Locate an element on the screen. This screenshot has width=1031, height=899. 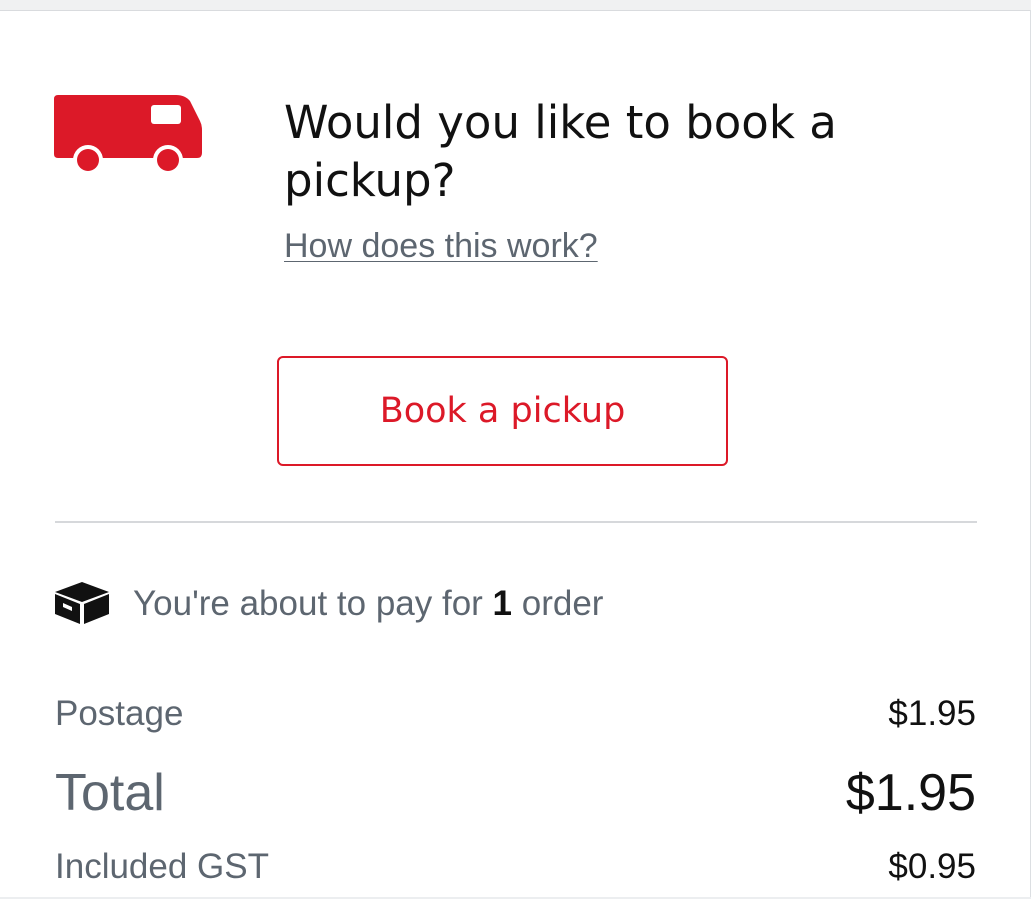
order-summary-text: You're about to pay for 1 order is located at coordinates (368, 604).